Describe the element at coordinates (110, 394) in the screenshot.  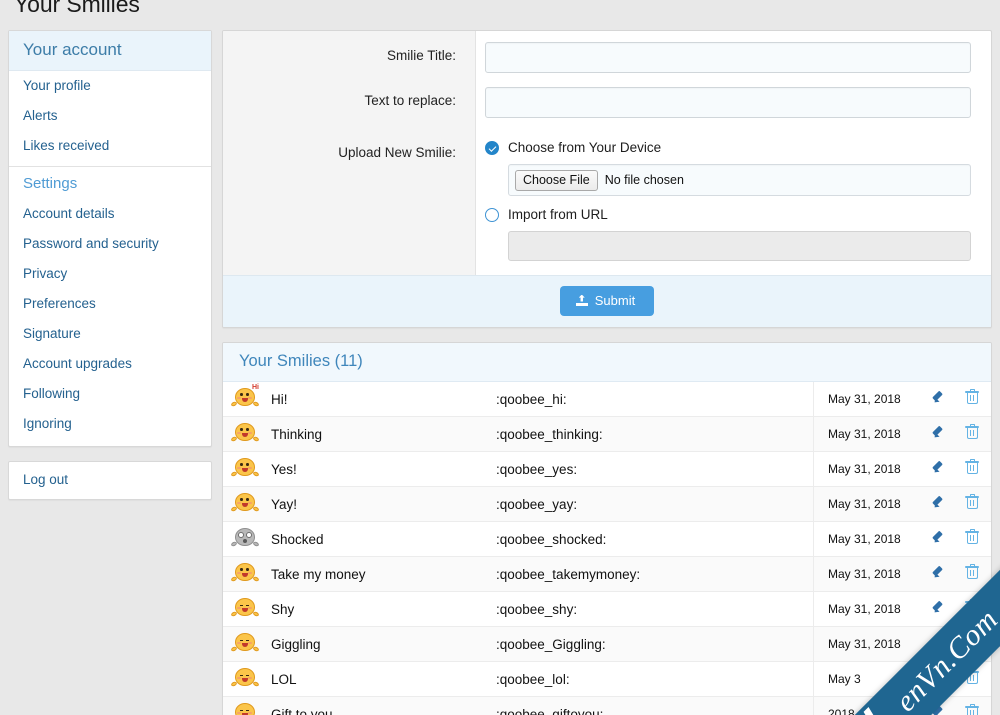
I see `sidebar-item-following: Following` at that location.